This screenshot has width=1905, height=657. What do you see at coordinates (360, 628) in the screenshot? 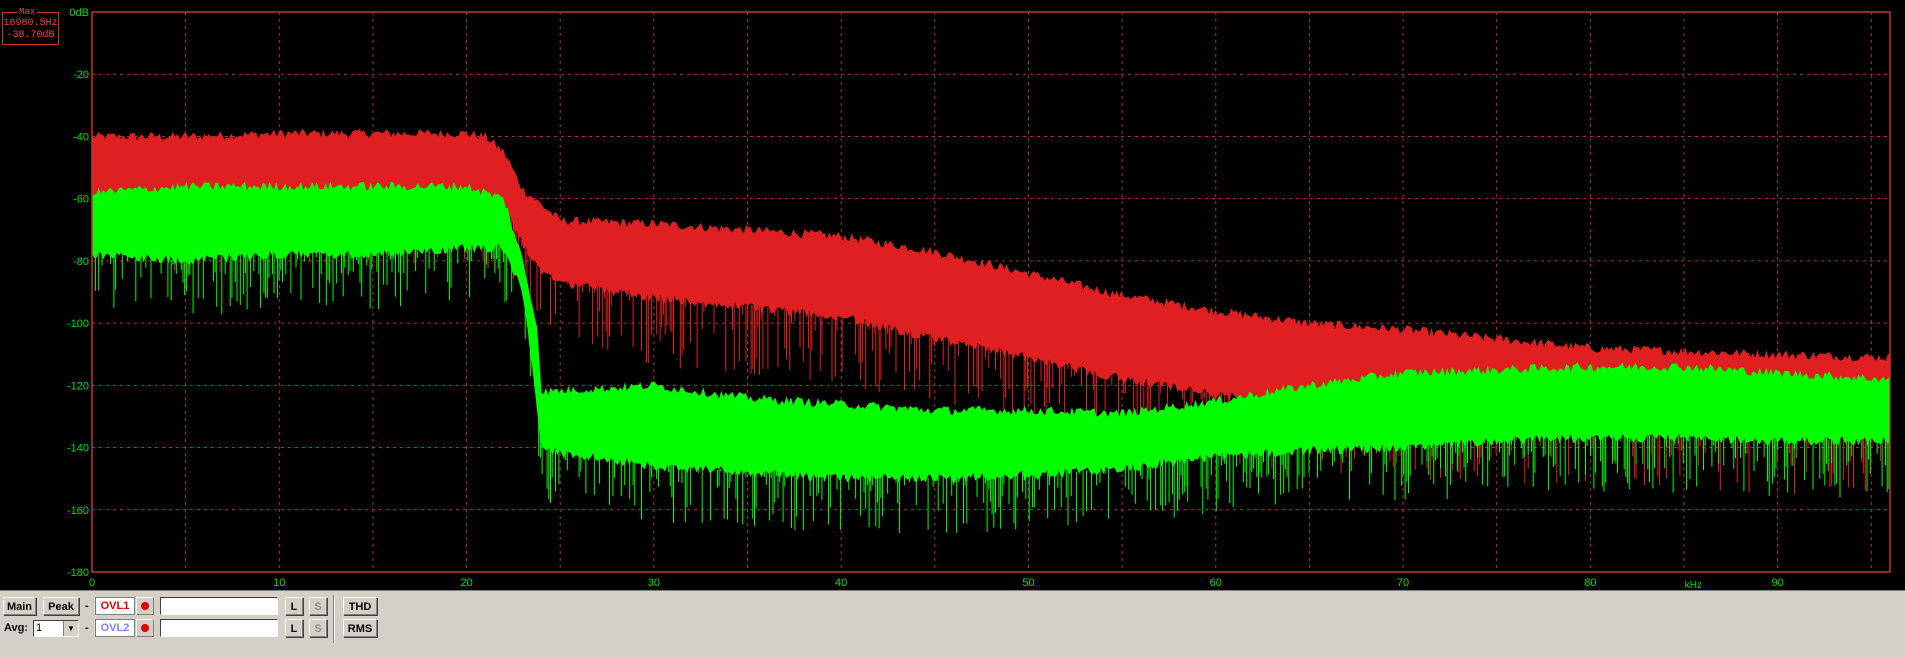
I see `rms-button: RMS` at bounding box center [360, 628].